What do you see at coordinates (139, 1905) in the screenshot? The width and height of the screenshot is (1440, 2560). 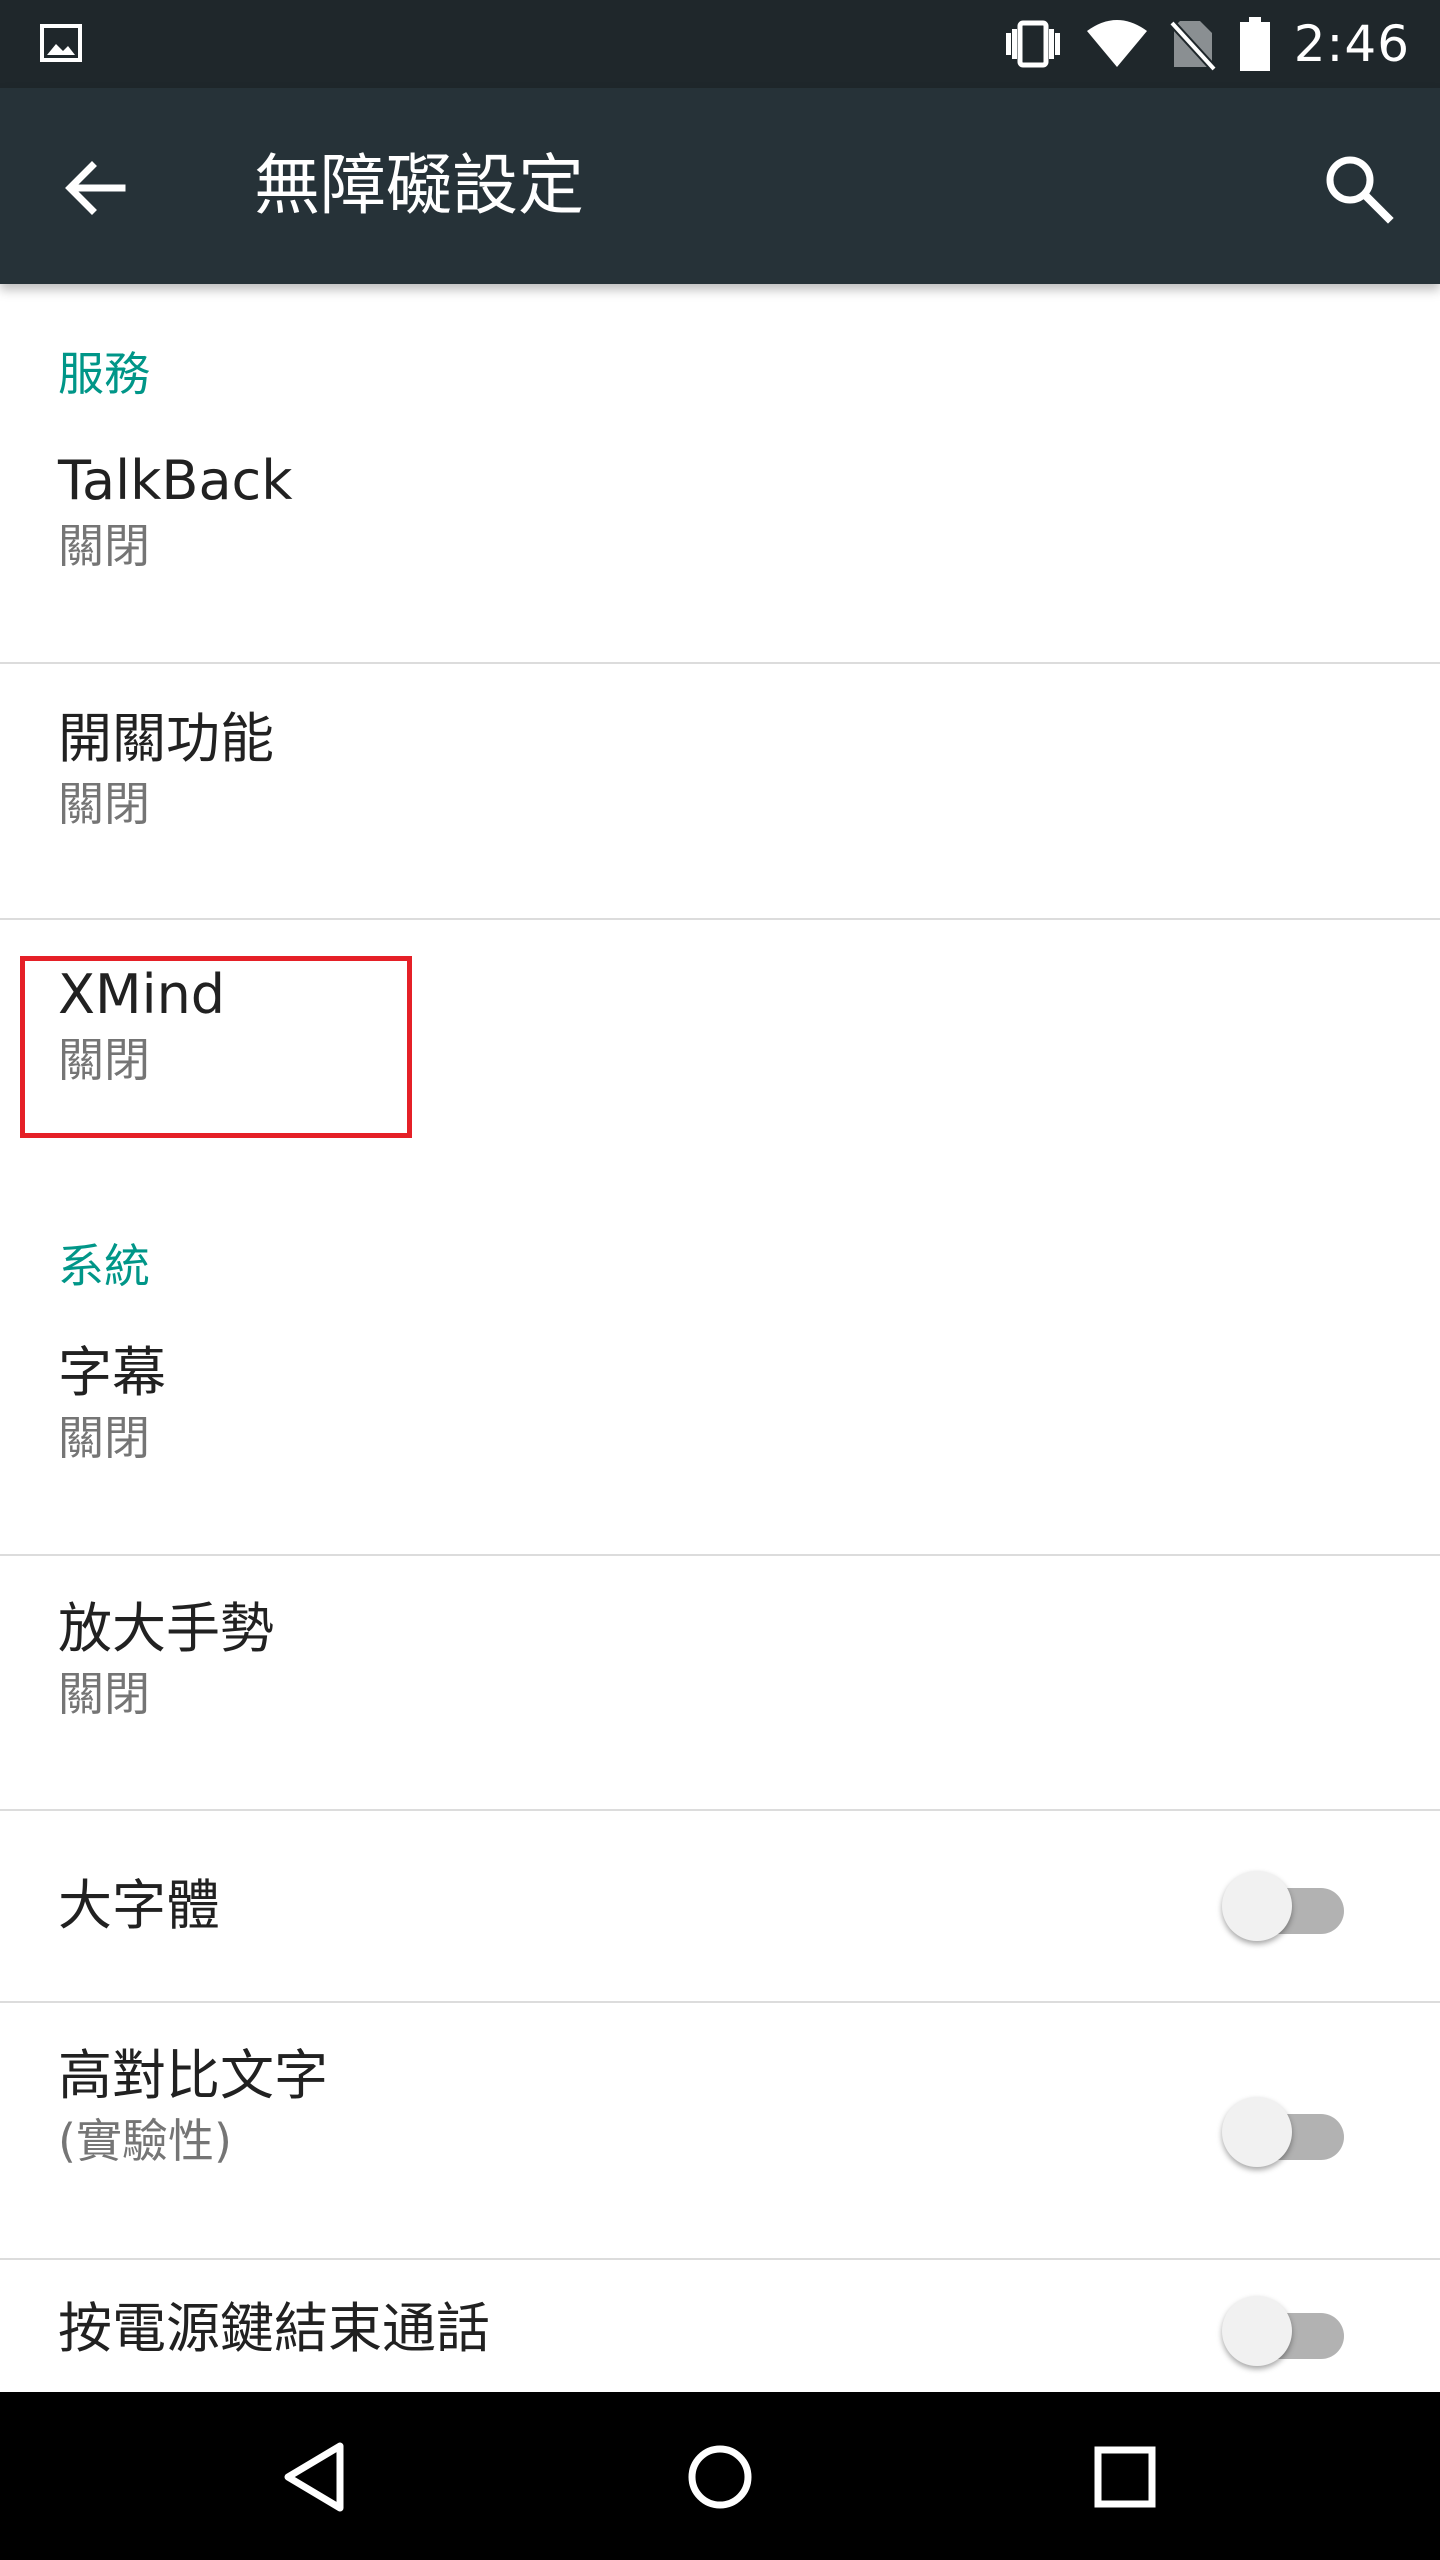 I see `item-title: 大字體` at bounding box center [139, 1905].